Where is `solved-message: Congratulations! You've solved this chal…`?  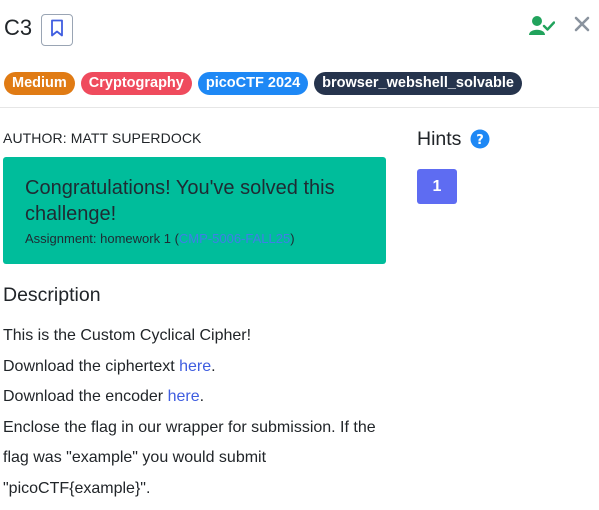 solved-message: Congratulations! You've solved this chal… is located at coordinates (180, 201).